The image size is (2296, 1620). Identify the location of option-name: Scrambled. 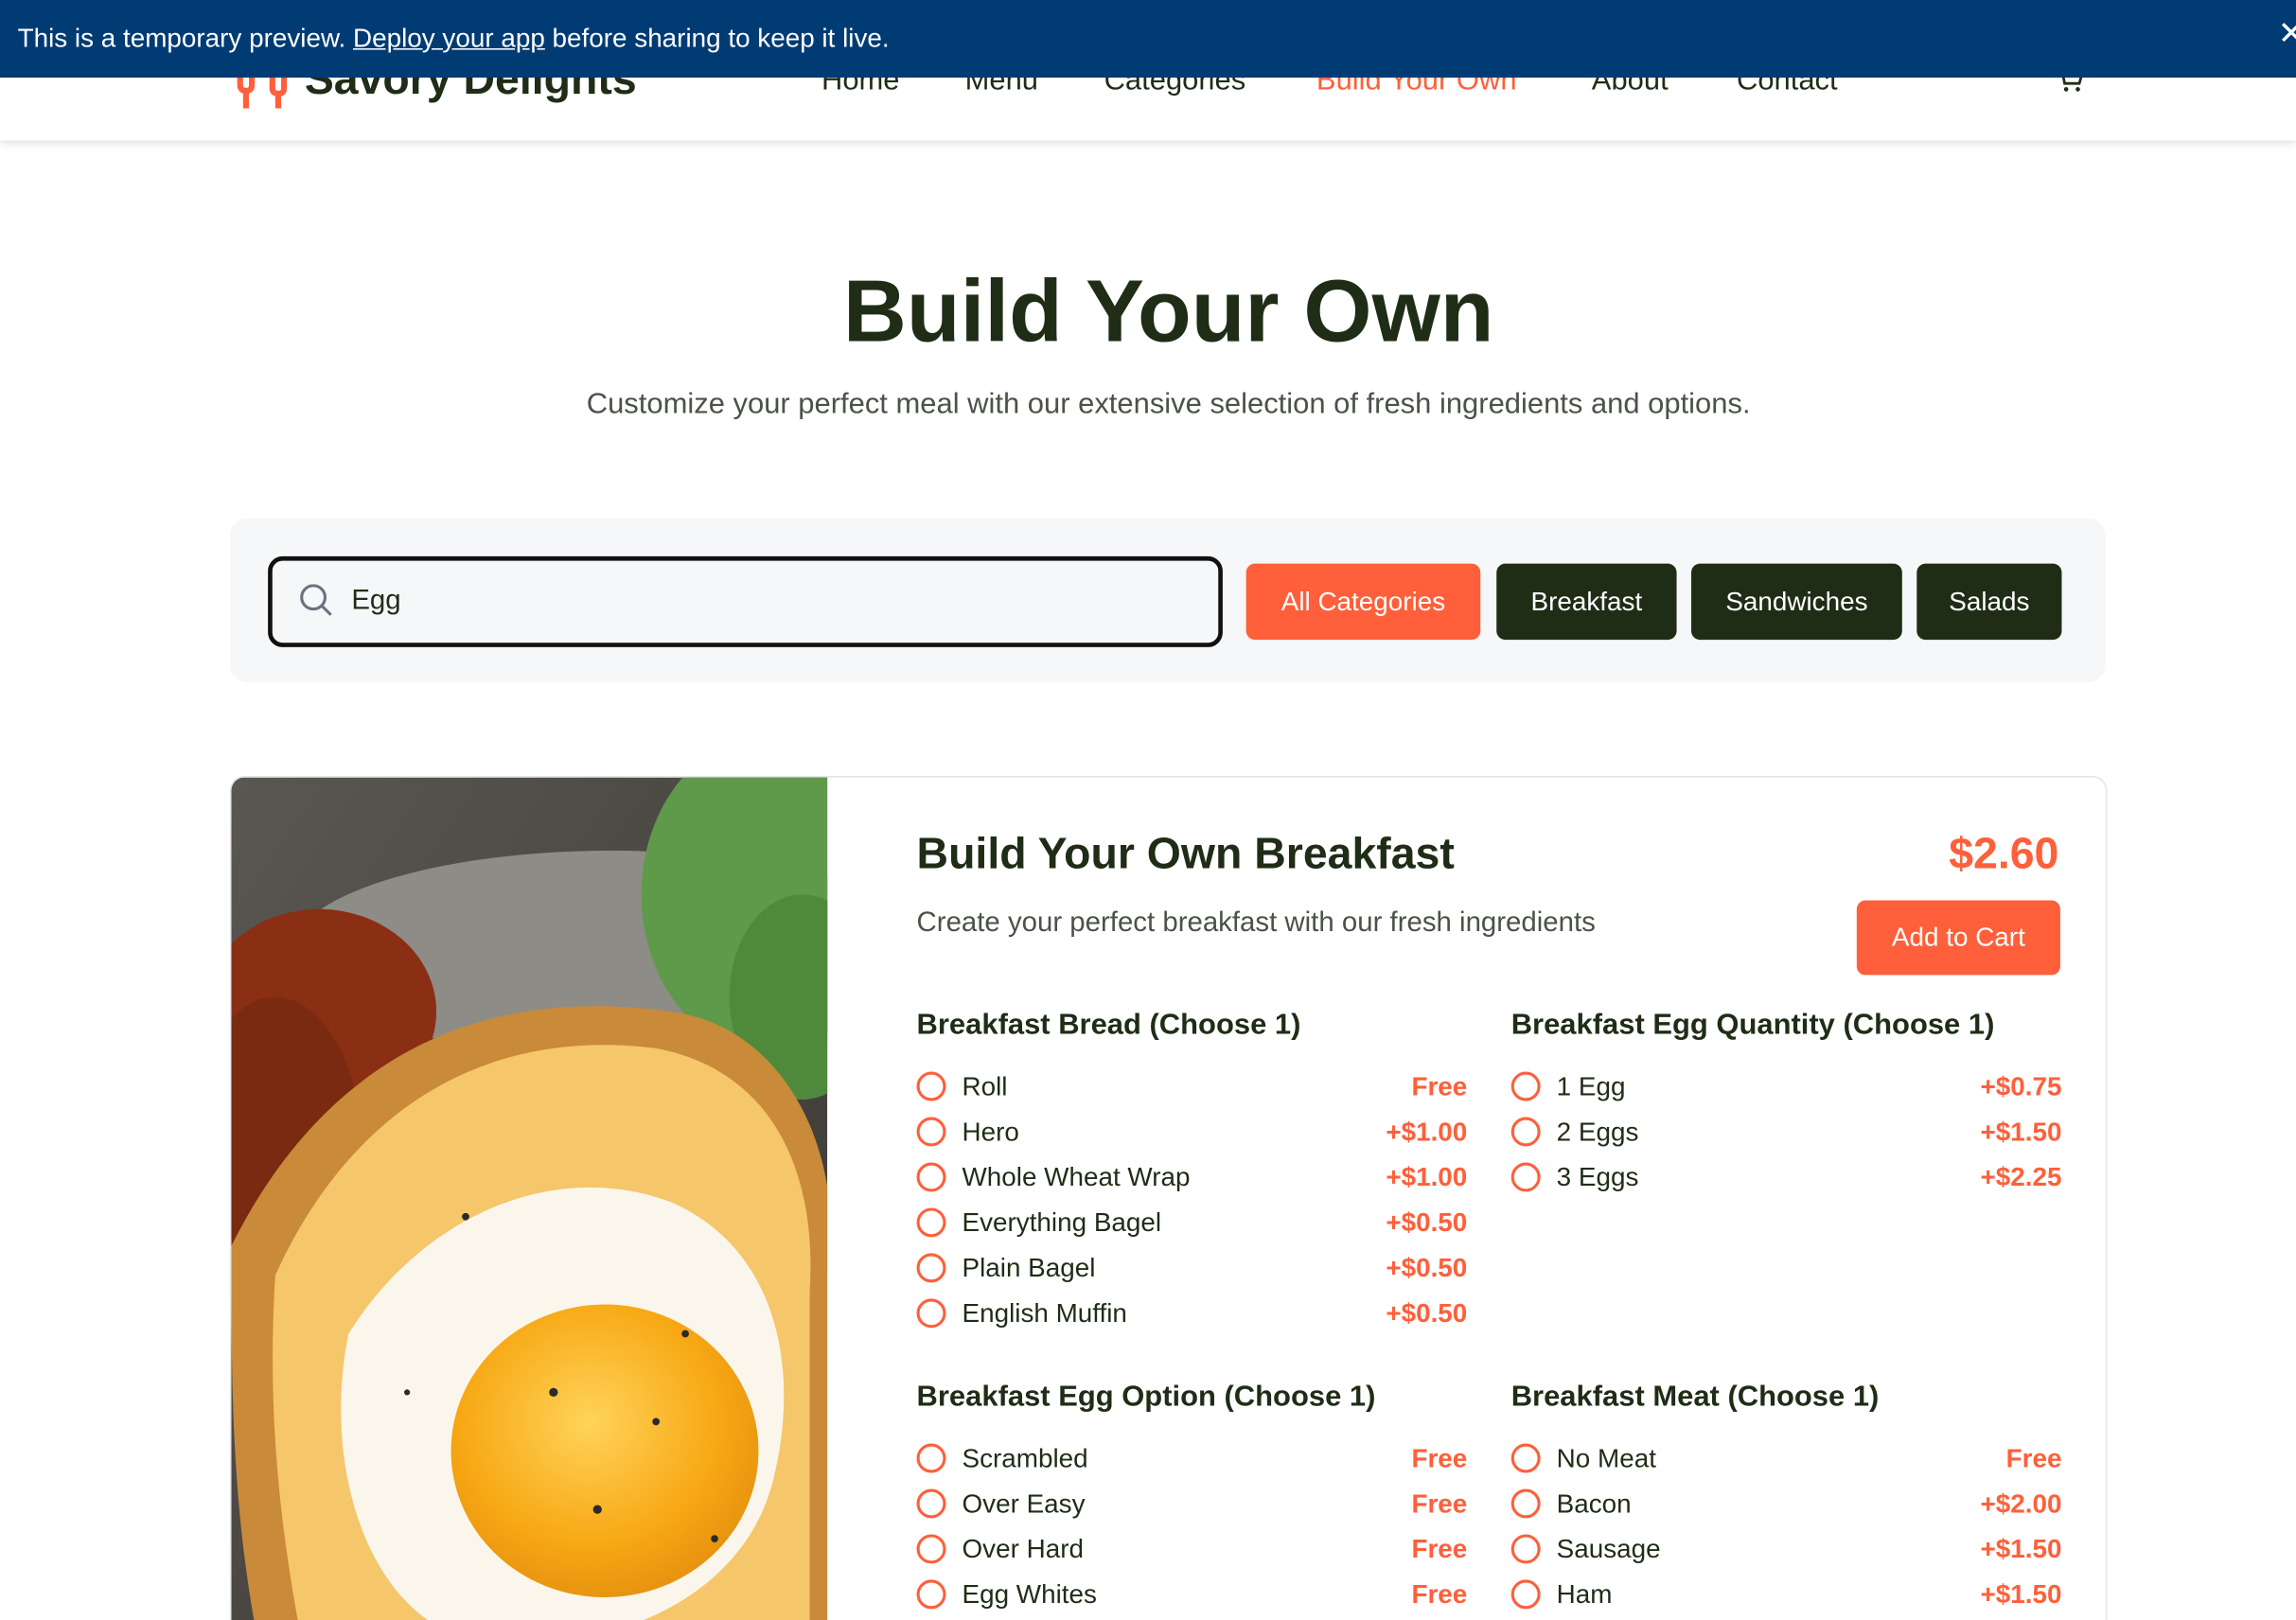
(1025, 1458).